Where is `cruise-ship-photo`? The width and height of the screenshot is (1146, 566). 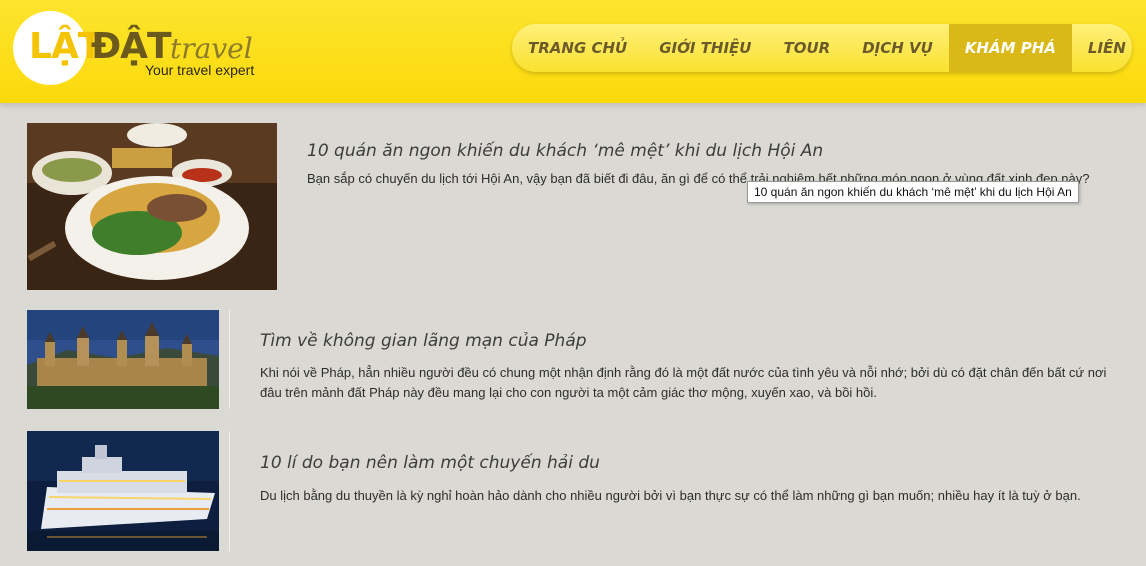
cruise-ship-photo is located at coordinates (123, 491).